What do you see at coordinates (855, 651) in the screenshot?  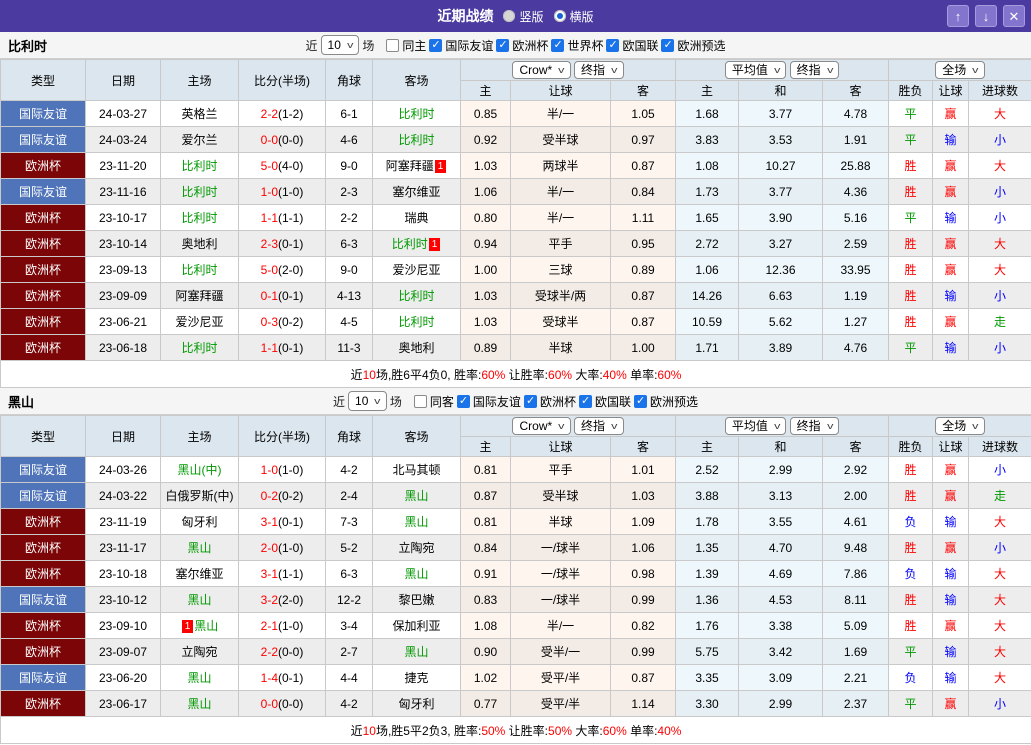 I see `avg-away: 1.69` at bounding box center [855, 651].